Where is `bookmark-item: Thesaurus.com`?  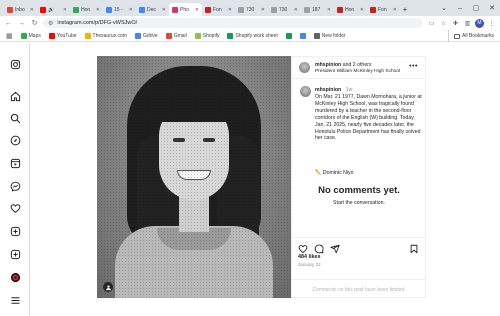
bookmark-item: Thesaurus.com is located at coordinates (105, 35).